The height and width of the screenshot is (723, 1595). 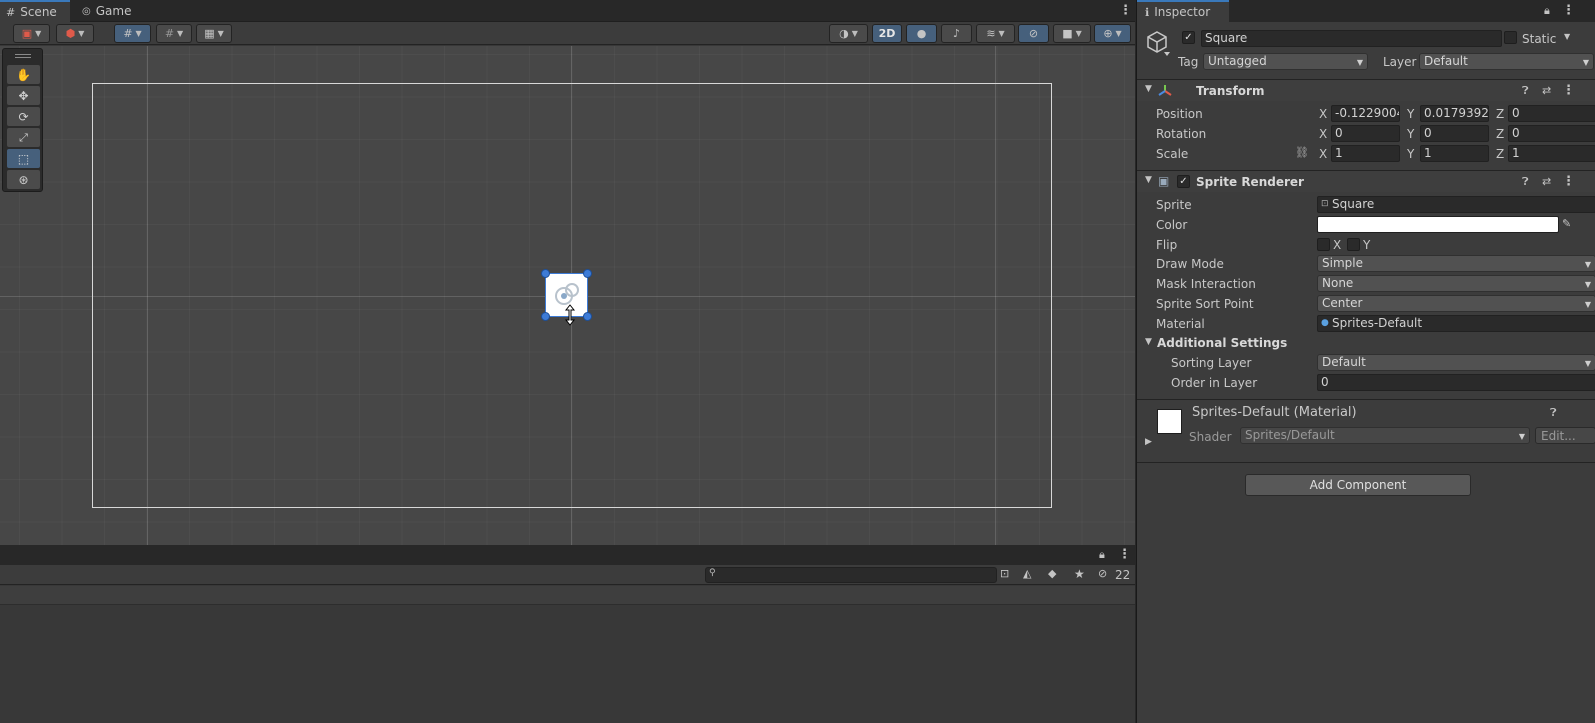 What do you see at coordinates (1222, 343) in the screenshot?
I see `additional-settings-label: Additional Settings` at bounding box center [1222, 343].